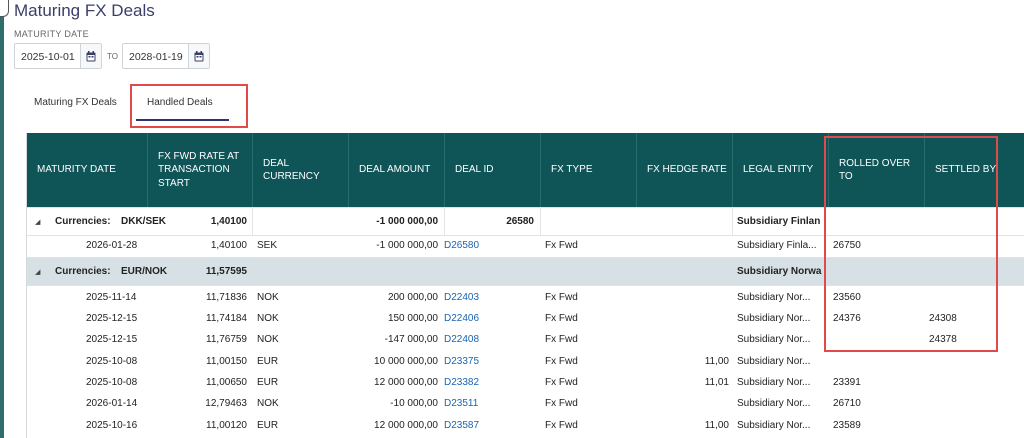  What do you see at coordinates (911, 244) in the screenshot?
I see `highlight-rollover-settled-columns` at bounding box center [911, 244].